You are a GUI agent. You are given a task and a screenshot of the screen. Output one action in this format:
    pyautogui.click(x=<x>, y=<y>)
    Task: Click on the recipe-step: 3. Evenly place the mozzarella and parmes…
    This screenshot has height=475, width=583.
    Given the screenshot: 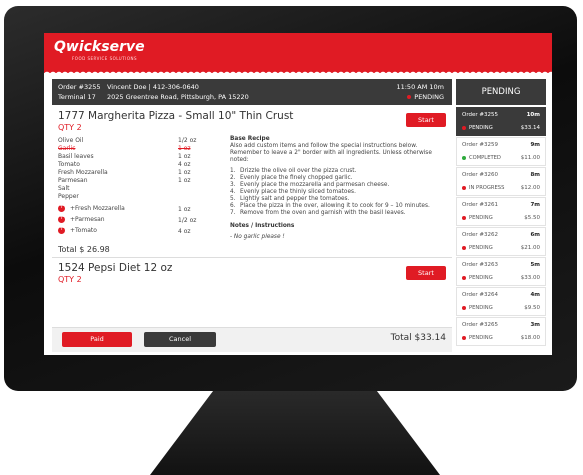 What is the action you would take?
    pyautogui.click(x=337, y=185)
    